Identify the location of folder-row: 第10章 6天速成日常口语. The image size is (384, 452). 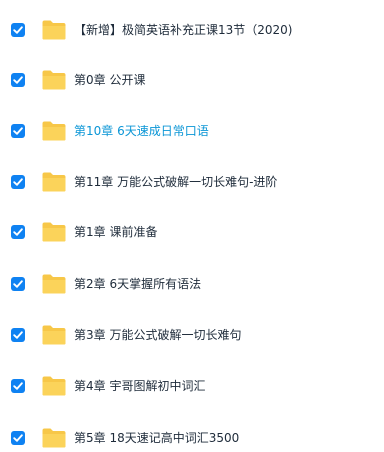
(192, 131).